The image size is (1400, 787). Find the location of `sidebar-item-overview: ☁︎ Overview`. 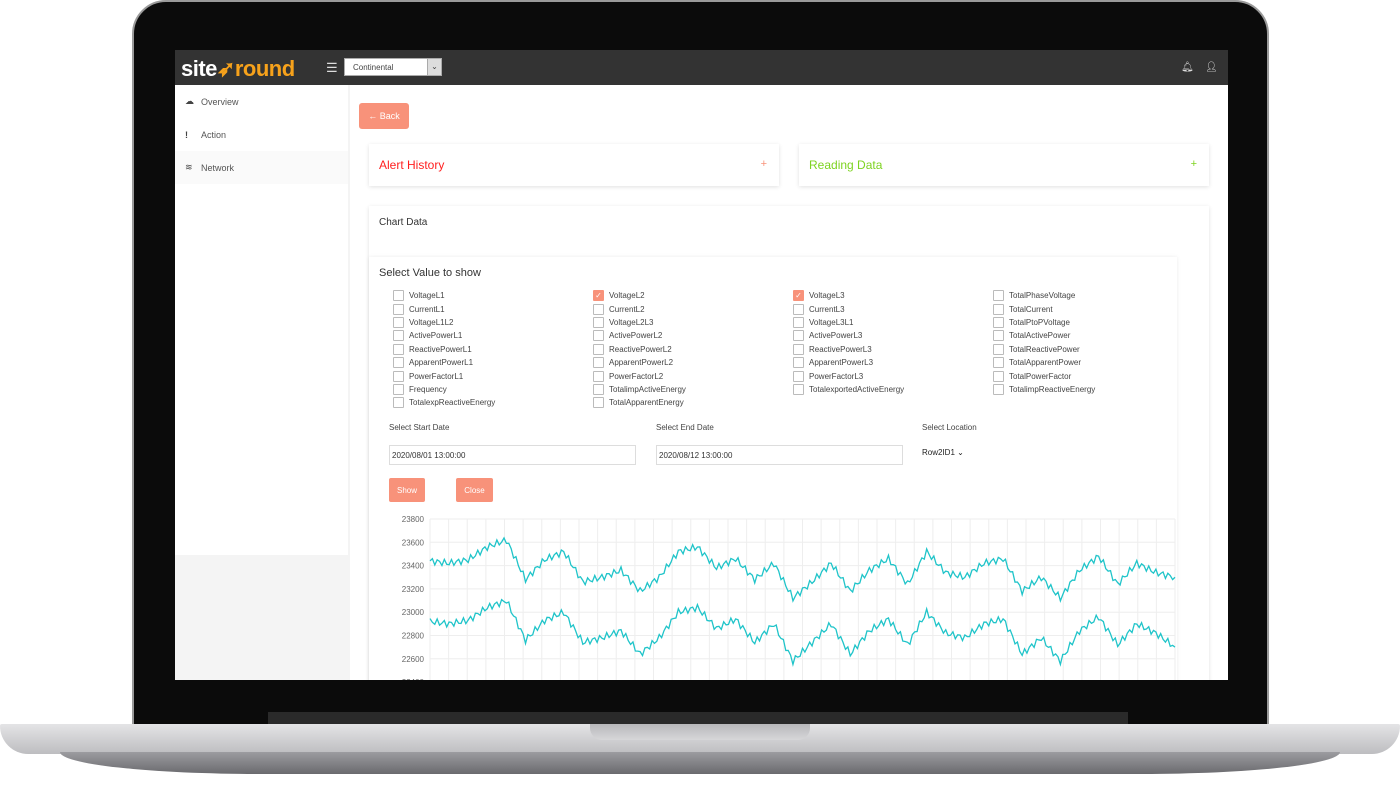

sidebar-item-overview: ☁︎ Overview is located at coordinates (261, 101).